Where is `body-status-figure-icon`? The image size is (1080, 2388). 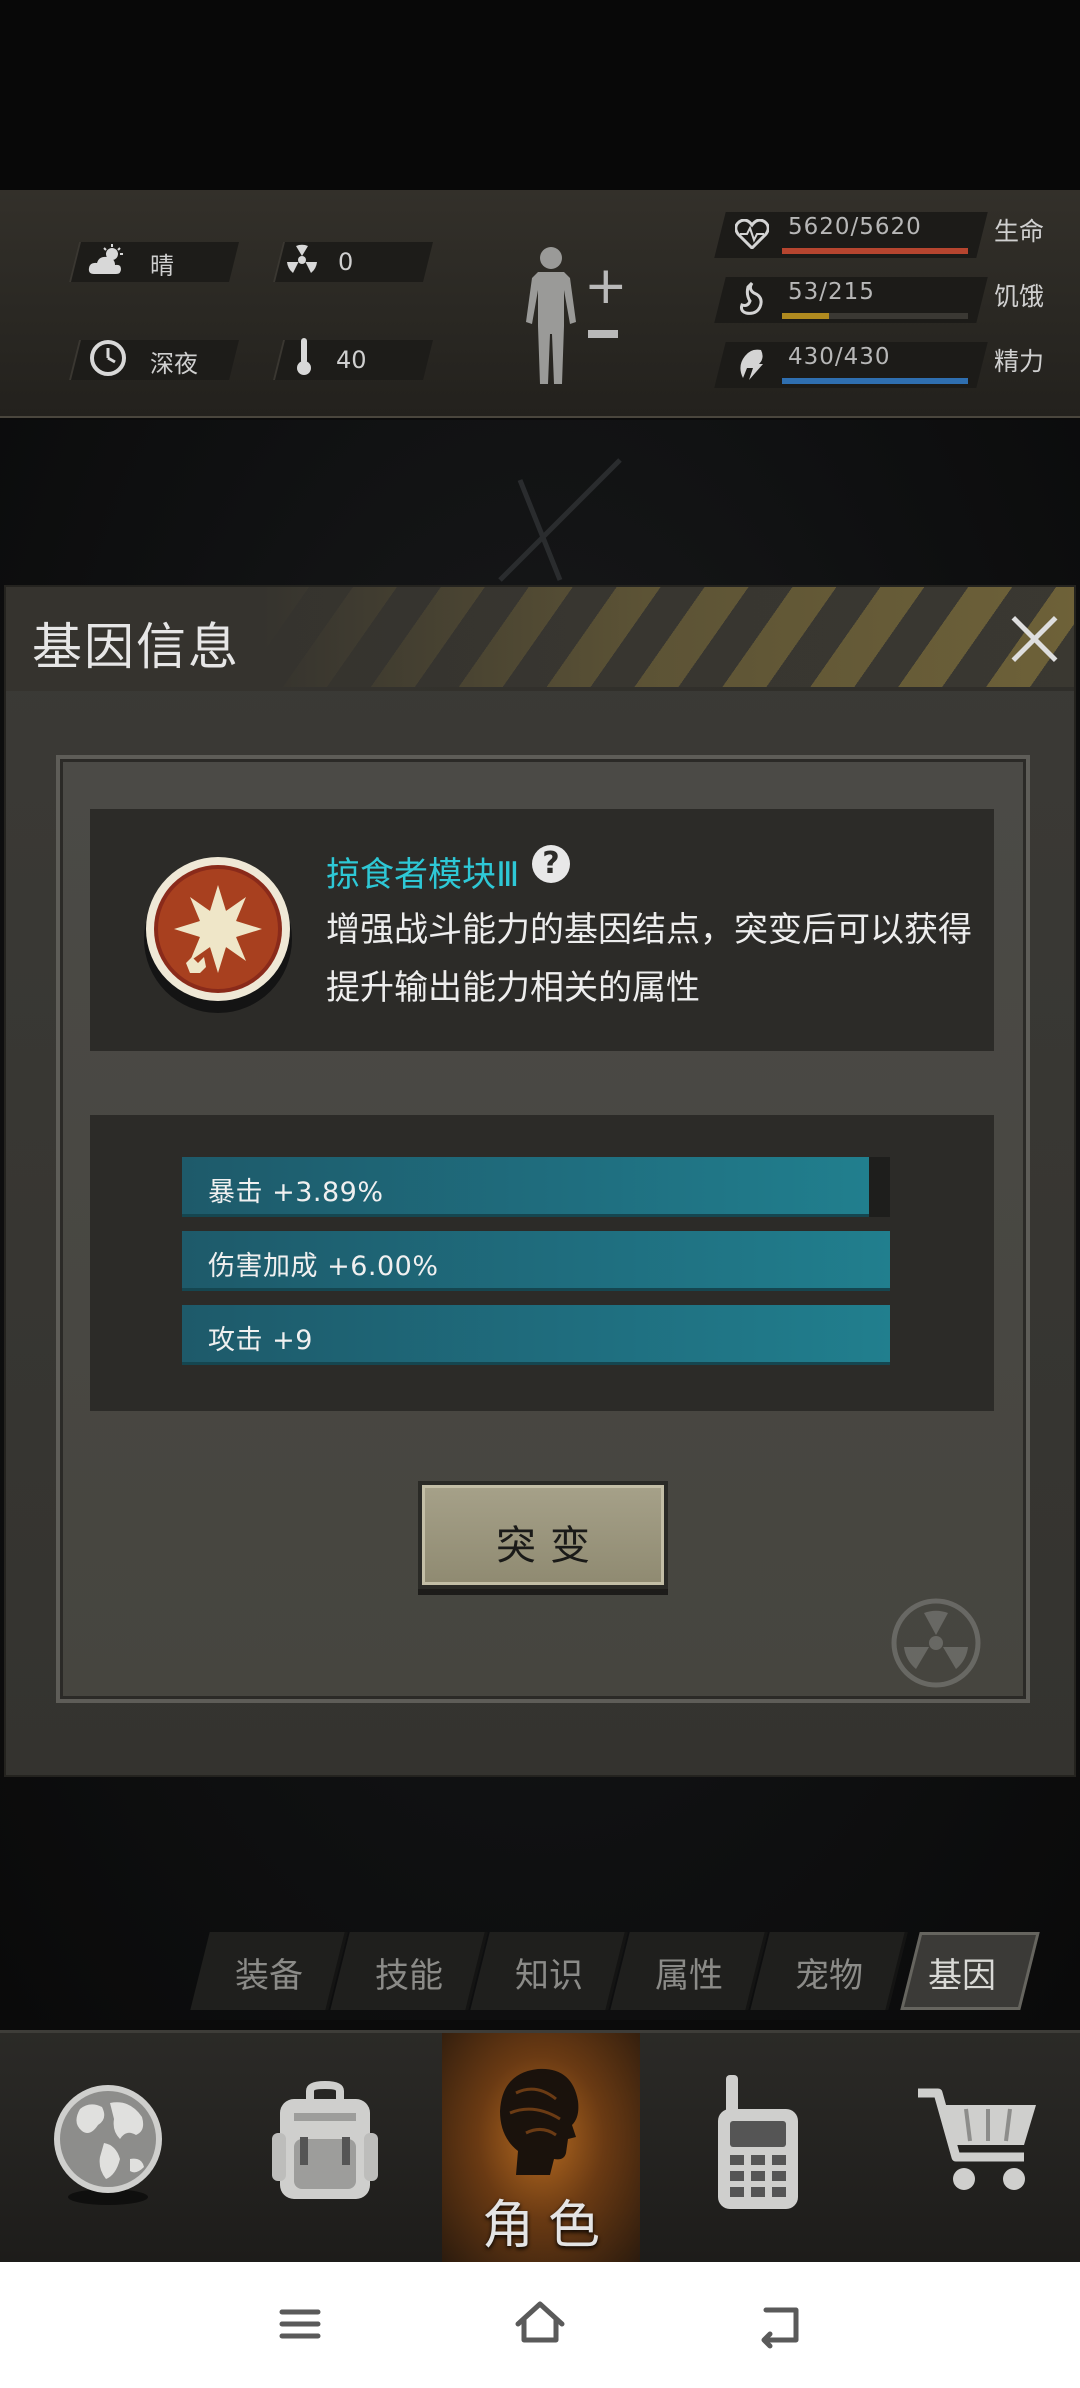 body-status-figure-icon is located at coordinates (551, 317).